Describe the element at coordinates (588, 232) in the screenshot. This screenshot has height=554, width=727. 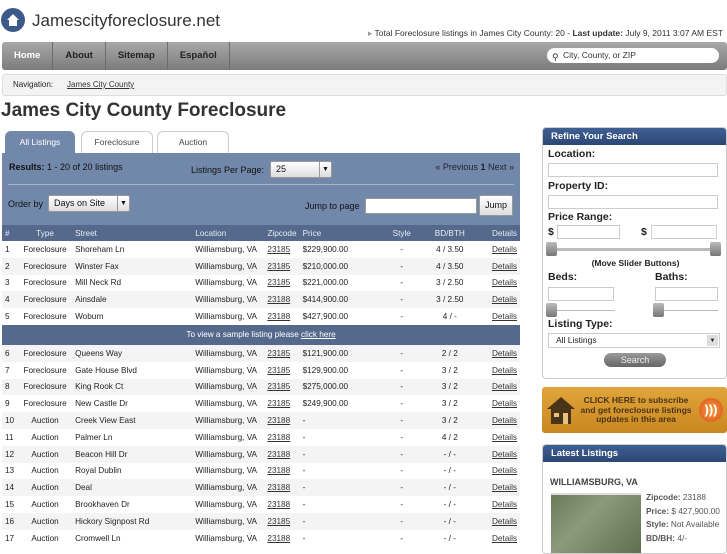
I see `min-price-input` at that location.